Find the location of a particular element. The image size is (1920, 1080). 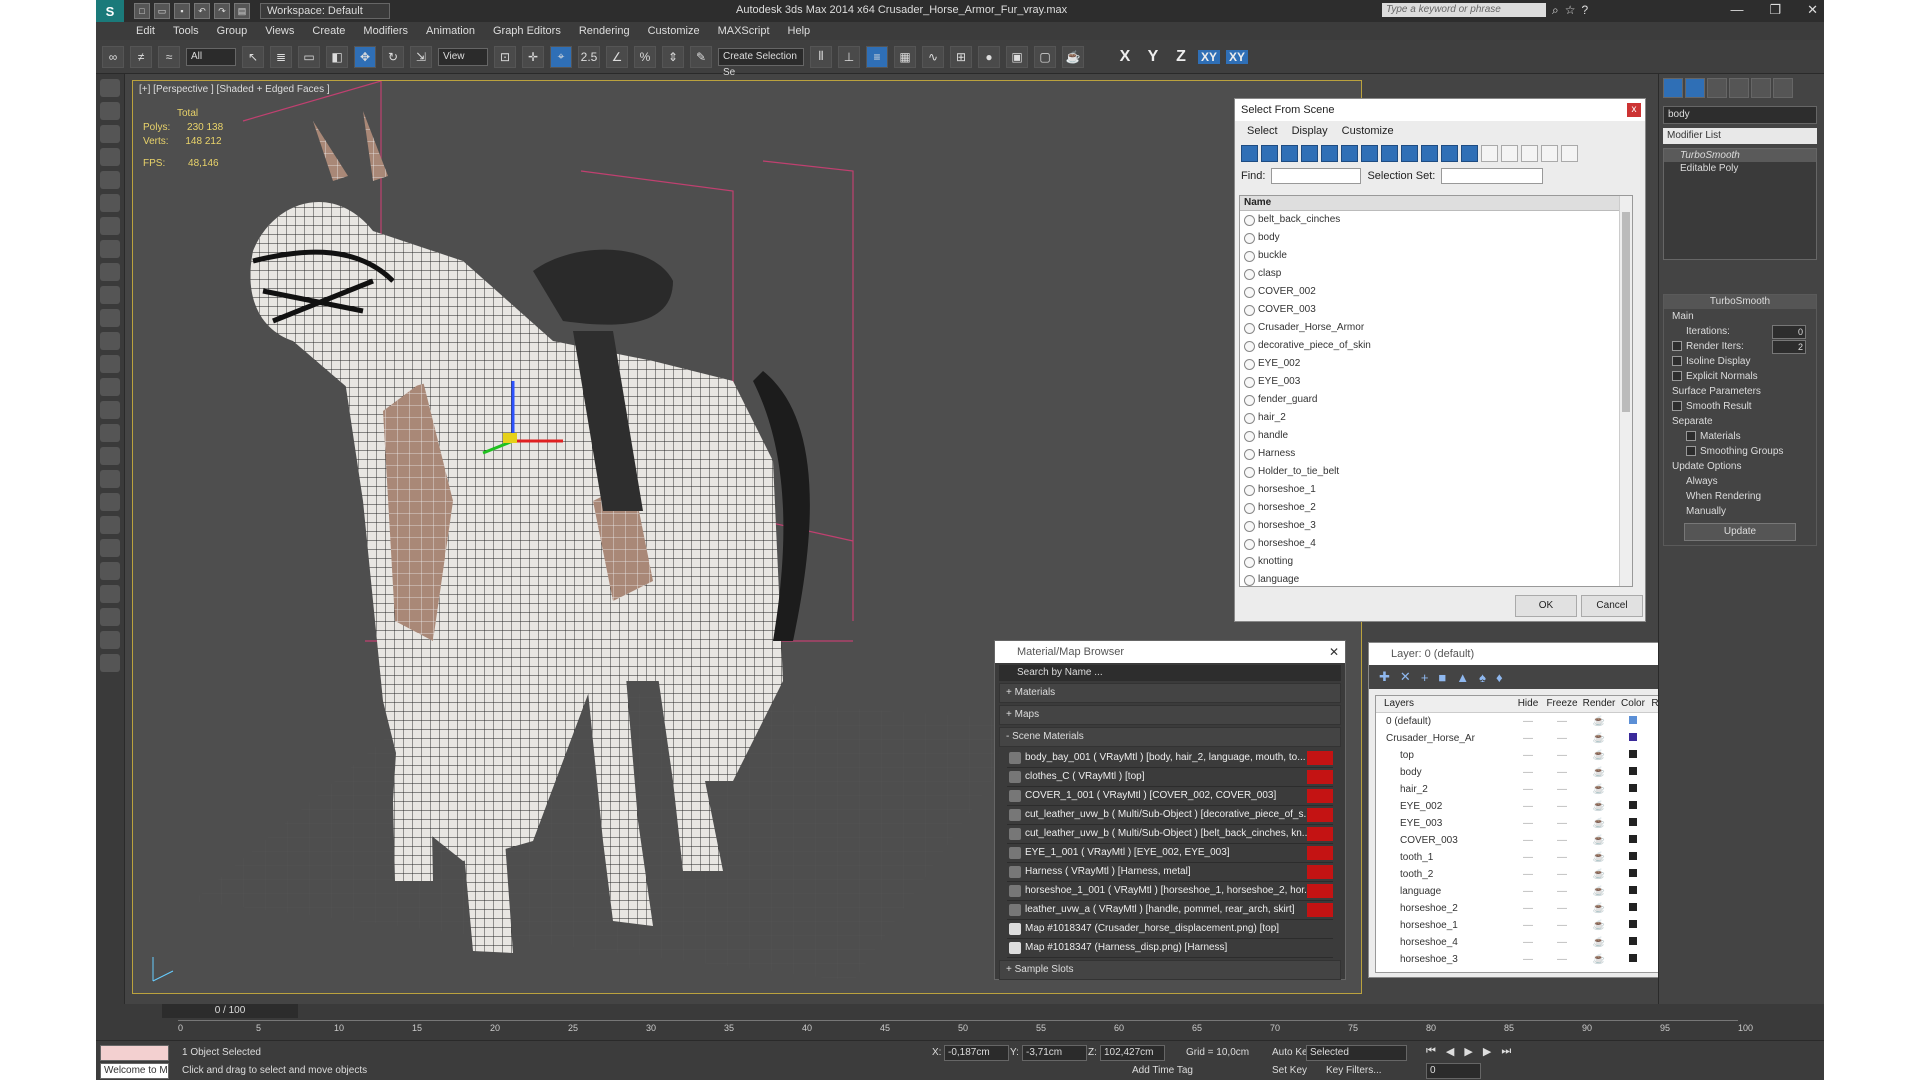

list-item: language is located at coordinates (1436, 578).